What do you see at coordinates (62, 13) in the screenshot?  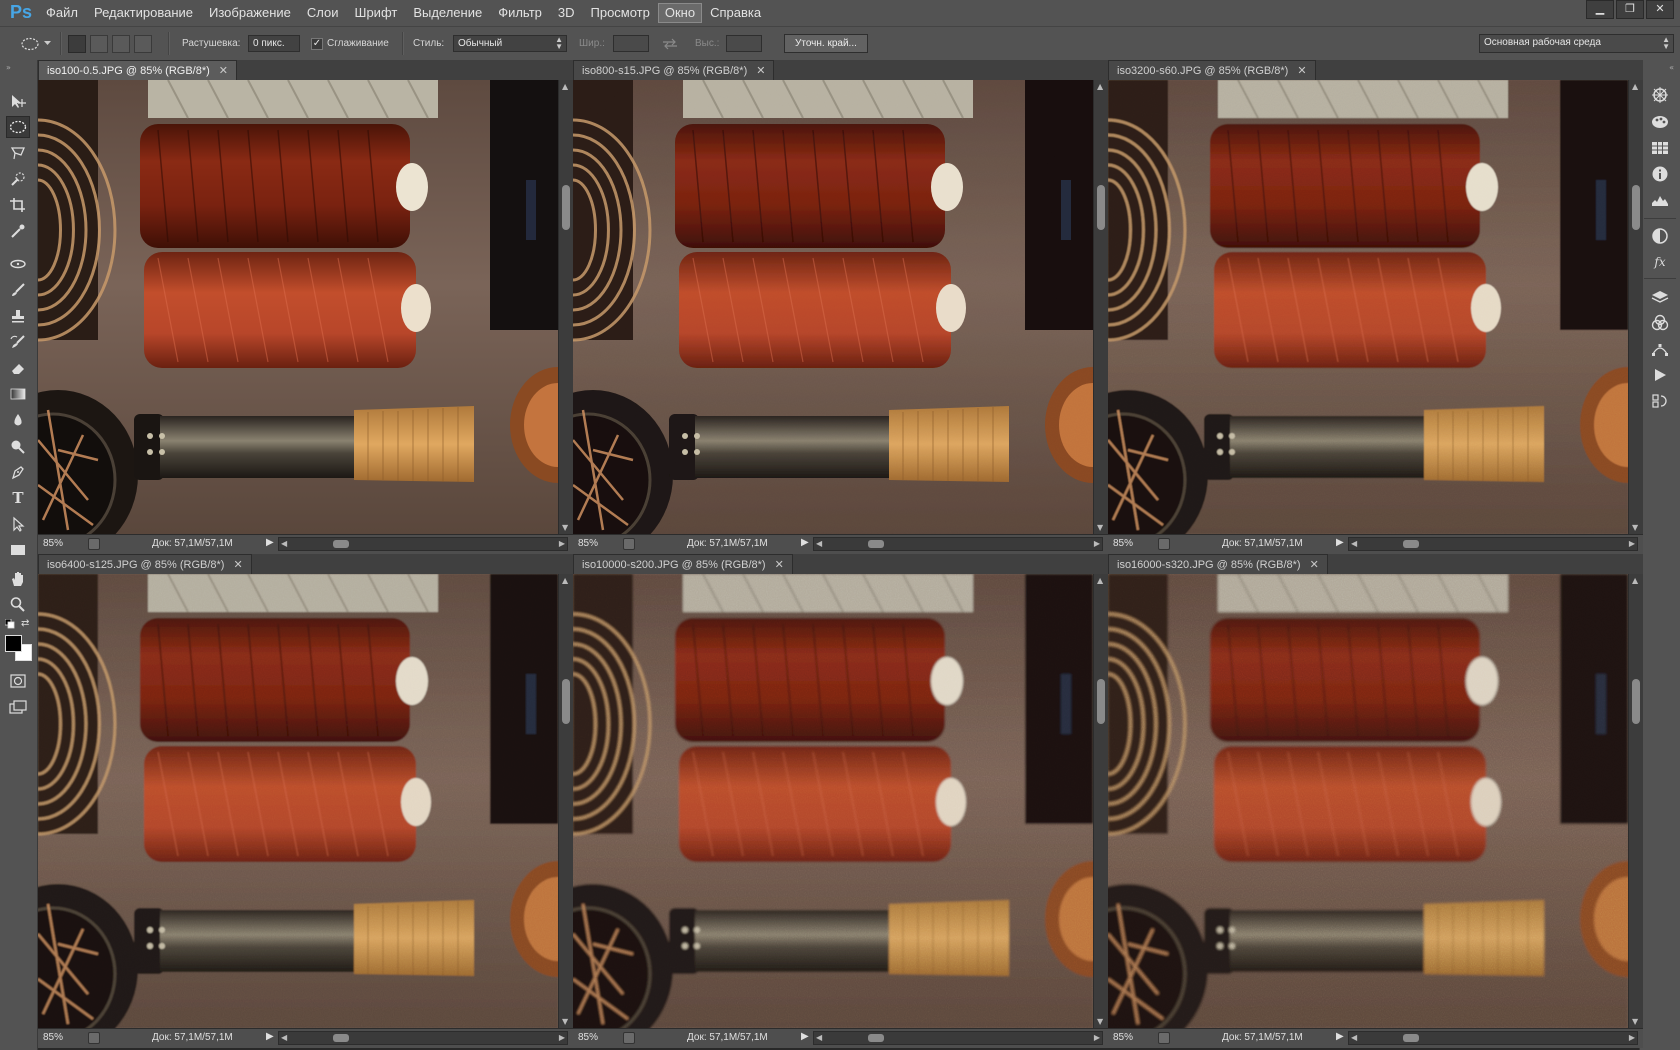 I see `menu-file: Файл` at bounding box center [62, 13].